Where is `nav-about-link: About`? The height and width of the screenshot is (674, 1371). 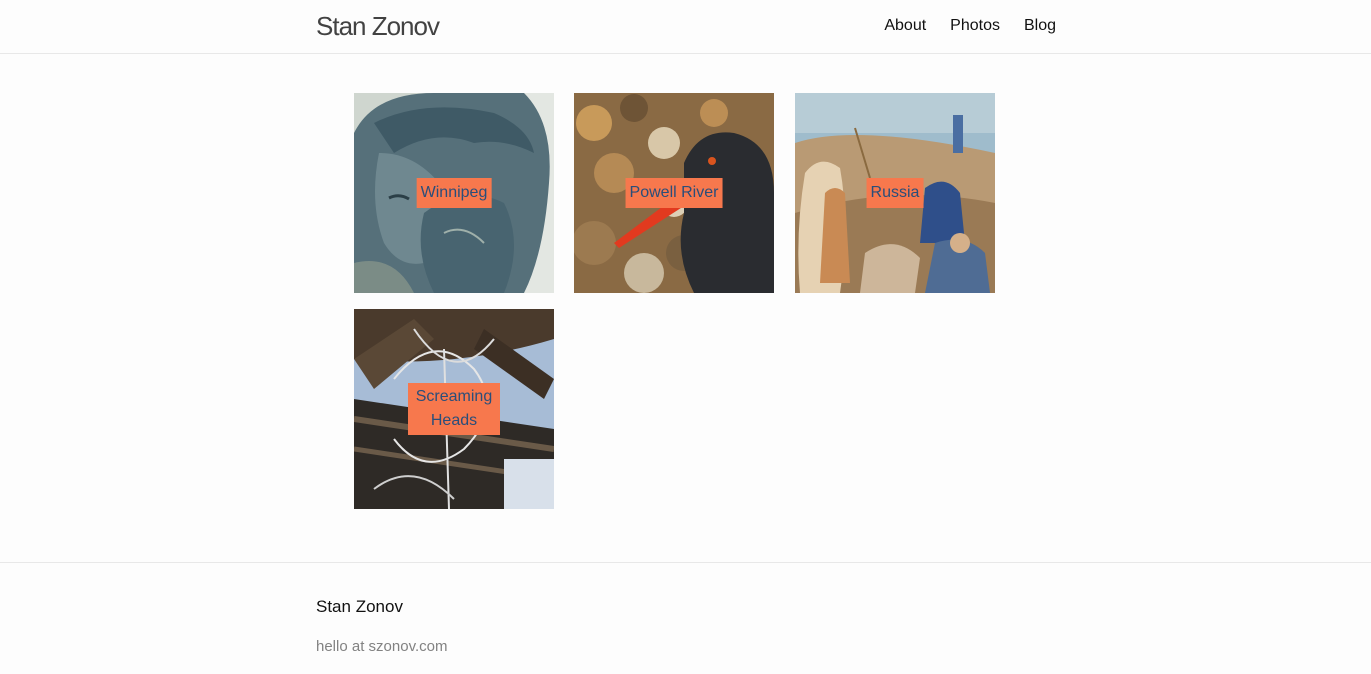
nav-about-link: About is located at coordinates (905, 26).